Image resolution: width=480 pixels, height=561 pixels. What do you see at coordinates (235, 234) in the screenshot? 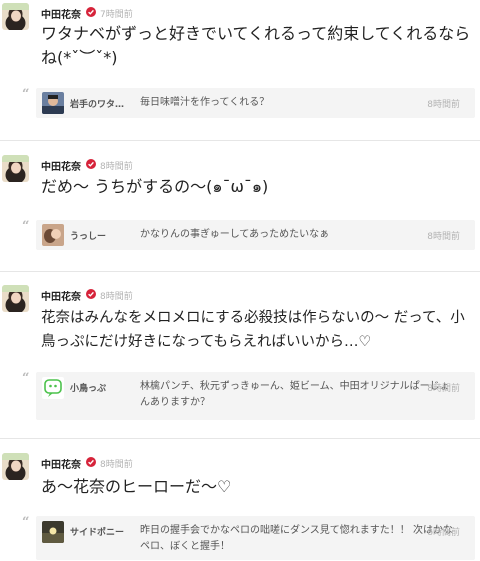
I see `reply-text: かなりんの事ぎゅーしてあっためたいなぁ` at bounding box center [235, 234].